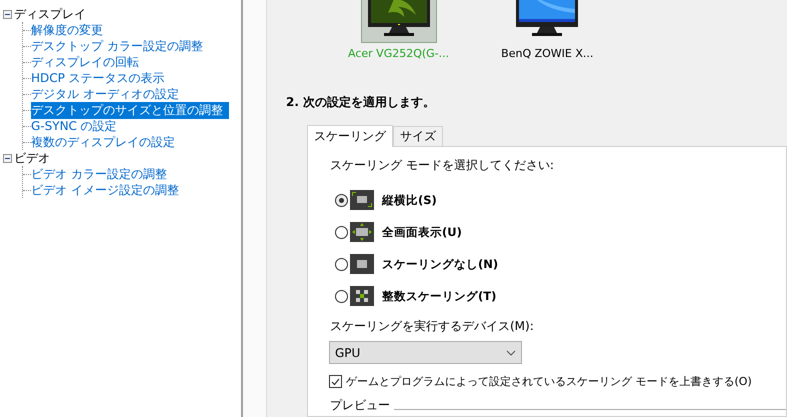  What do you see at coordinates (425, 352) in the screenshot?
I see `device-dropdown: GPU` at bounding box center [425, 352].